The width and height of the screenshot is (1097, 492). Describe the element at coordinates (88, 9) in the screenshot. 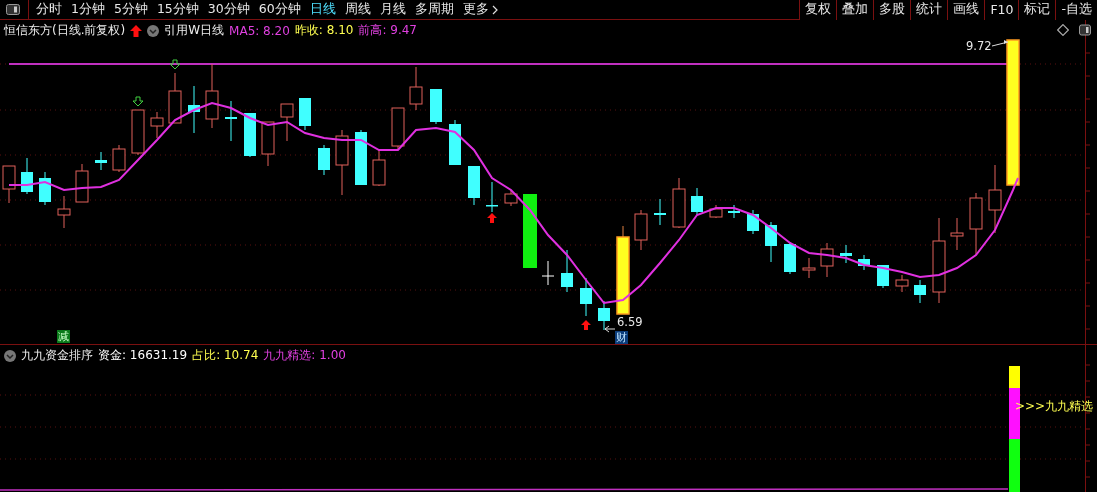

I see `period-tab: 1分钟` at that location.